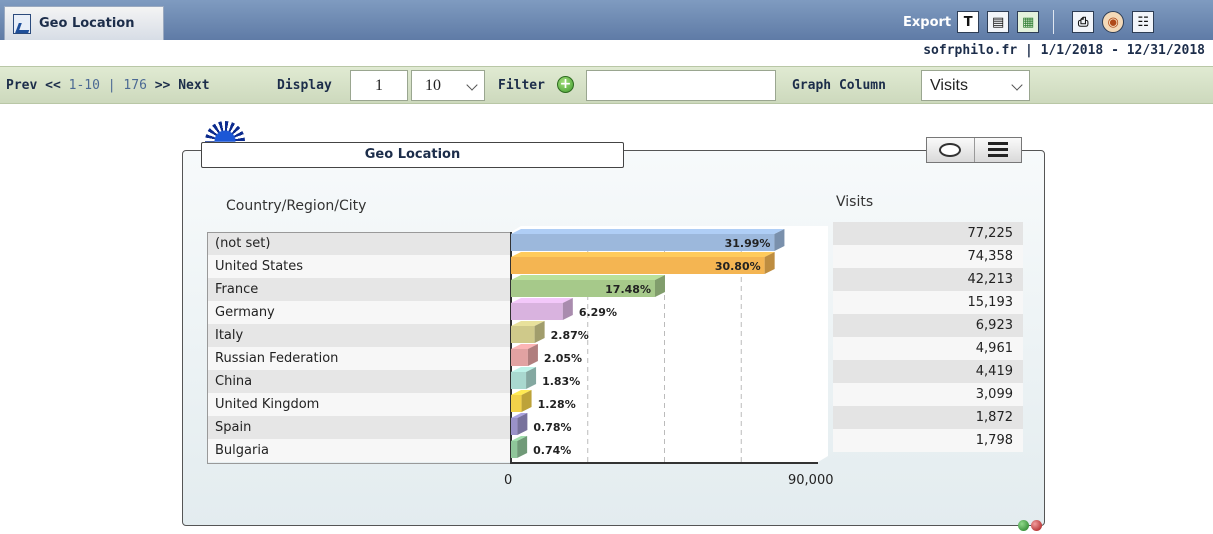 The width and height of the screenshot is (1213, 534). What do you see at coordinates (628, 289) in the screenshot?
I see `bar-percent-label: 17.48%` at bounding box center [628, 289].